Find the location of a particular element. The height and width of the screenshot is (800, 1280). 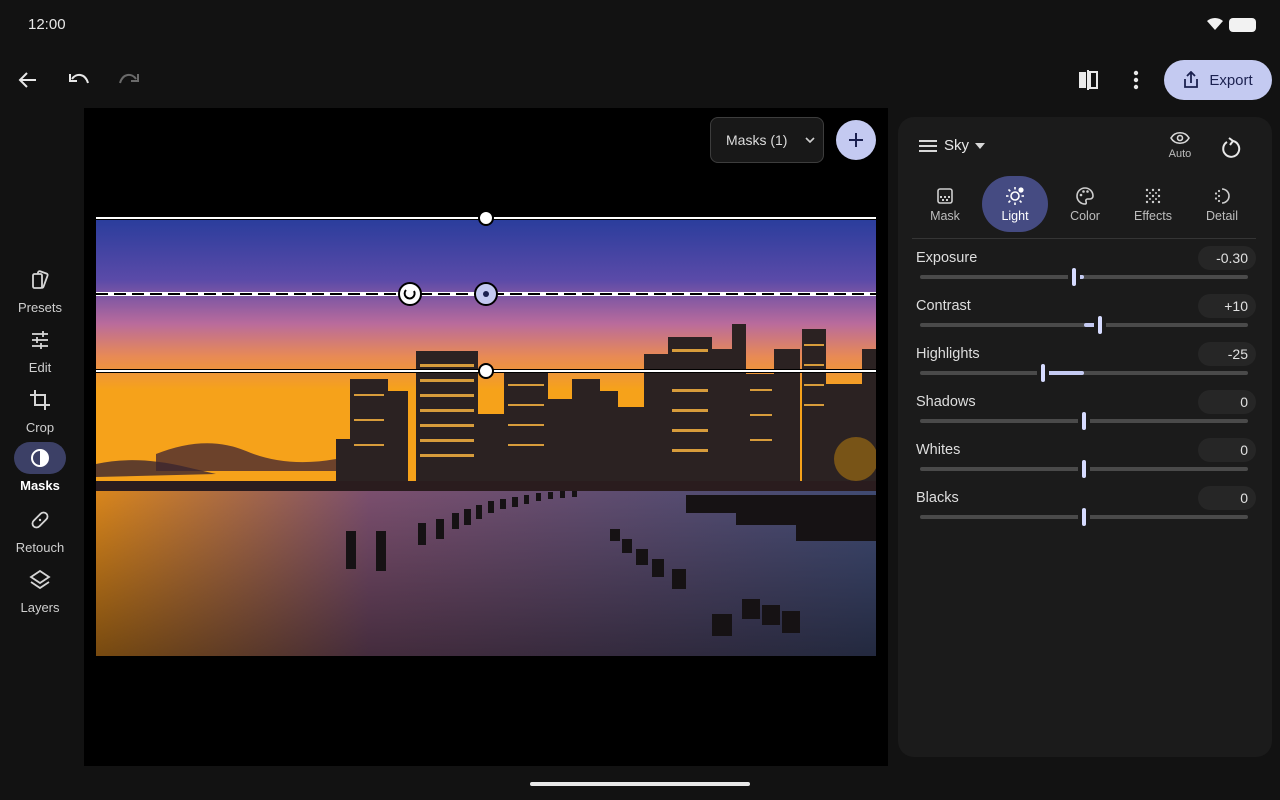

reset-button is located at coordinates (1231, 150).